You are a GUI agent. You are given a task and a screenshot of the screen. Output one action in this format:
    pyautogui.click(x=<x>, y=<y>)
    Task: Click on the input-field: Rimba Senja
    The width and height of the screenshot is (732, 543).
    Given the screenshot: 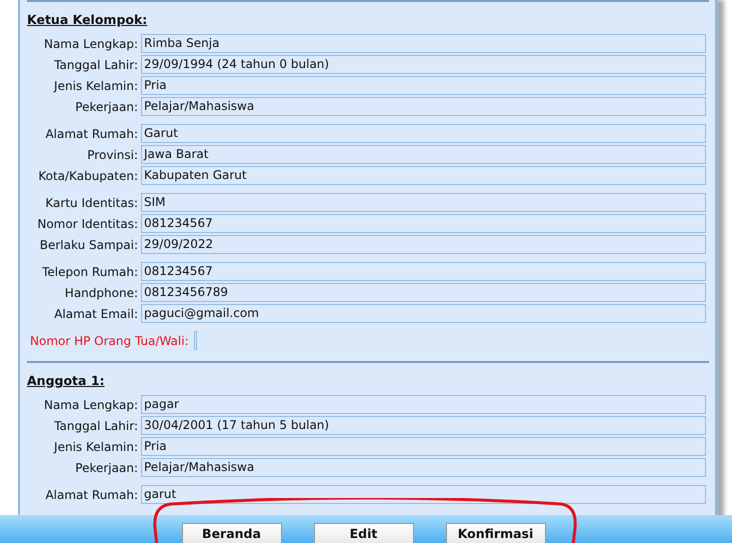 What is the action you would take?
    pyautogui.click(x=423, y=43)
    